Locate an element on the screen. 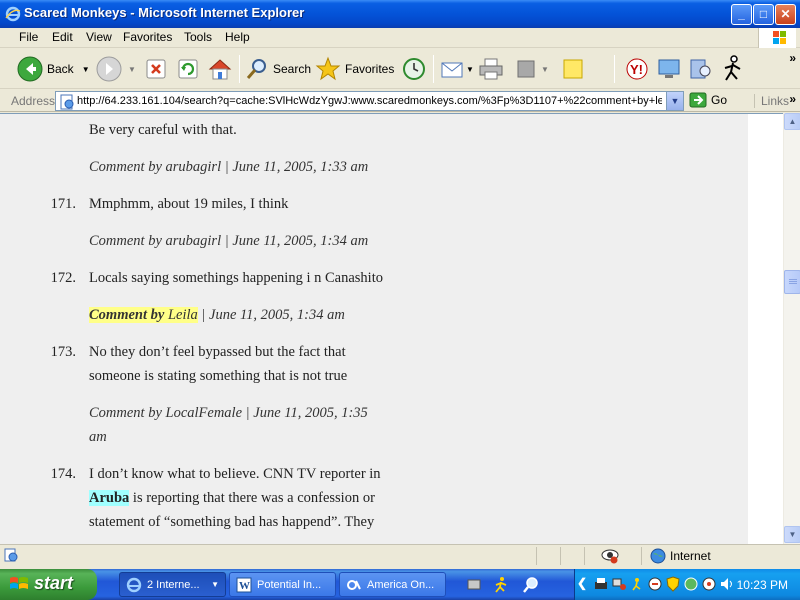 The image size is (800, 600). minimize-button: _ is located at coordinates (741, 14).